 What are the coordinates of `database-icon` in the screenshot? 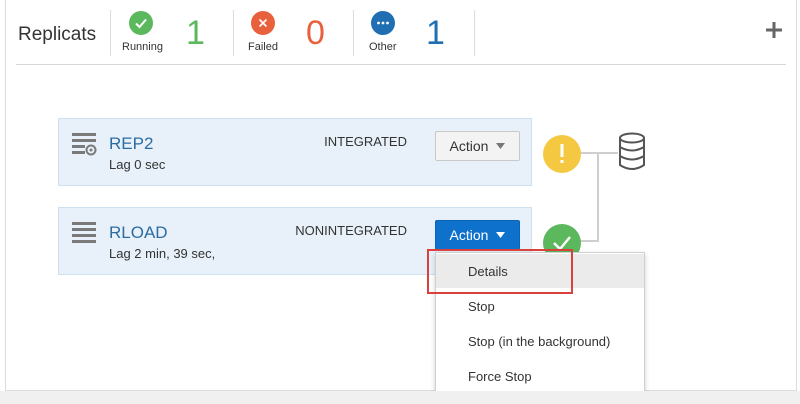 It's located at (632, 152).